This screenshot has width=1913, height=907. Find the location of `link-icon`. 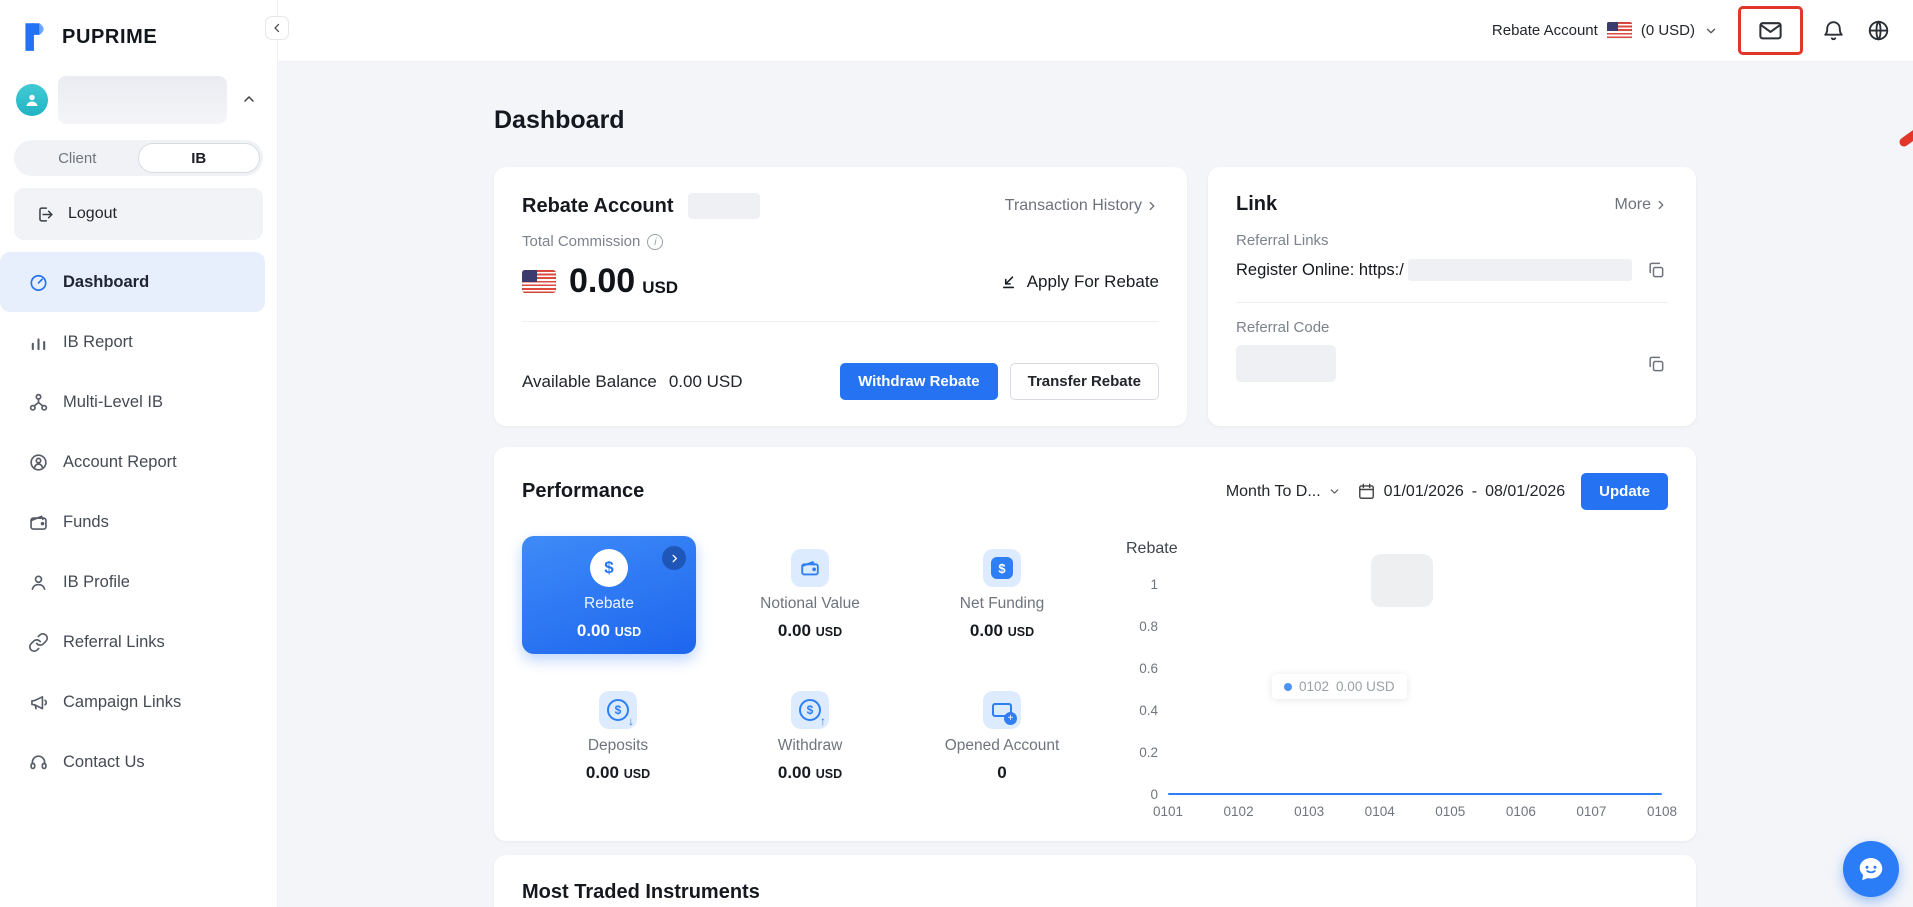

link-icon is located at coordinates (38, 642).